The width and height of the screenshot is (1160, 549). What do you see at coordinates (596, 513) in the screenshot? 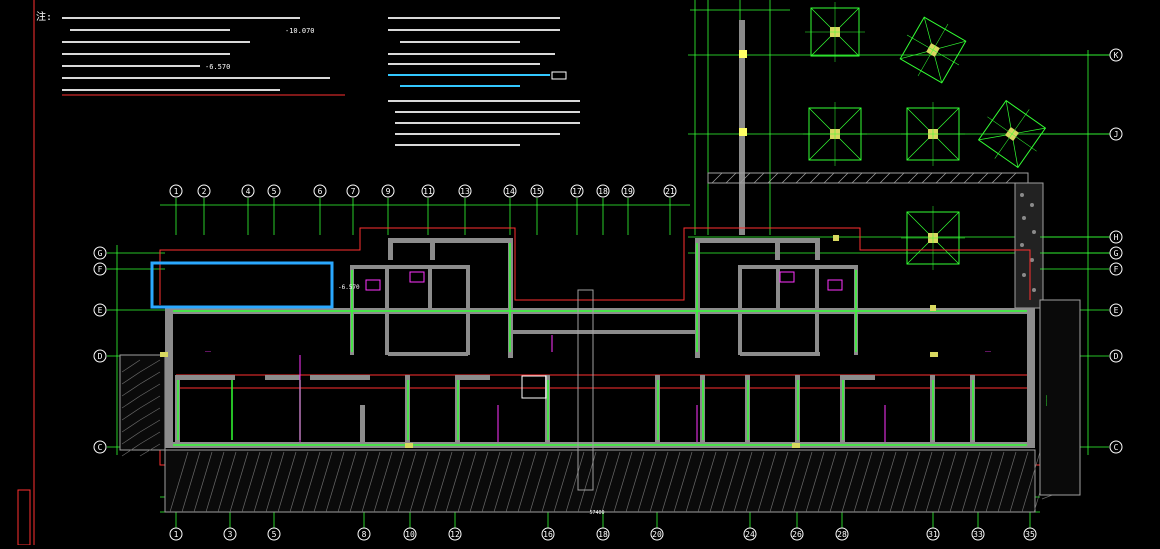
I see `total-dimension: 57400` at bounding box center [596, 513].